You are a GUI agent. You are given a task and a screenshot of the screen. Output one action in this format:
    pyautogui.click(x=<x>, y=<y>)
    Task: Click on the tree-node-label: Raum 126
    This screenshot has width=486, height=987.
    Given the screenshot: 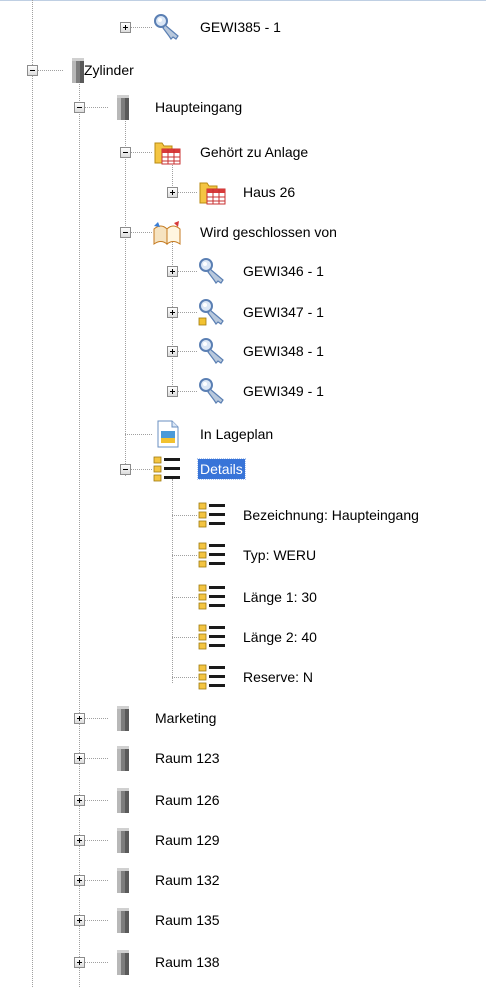 What is the action you would take?
    pyautogui.click(x=187, y=800)
    